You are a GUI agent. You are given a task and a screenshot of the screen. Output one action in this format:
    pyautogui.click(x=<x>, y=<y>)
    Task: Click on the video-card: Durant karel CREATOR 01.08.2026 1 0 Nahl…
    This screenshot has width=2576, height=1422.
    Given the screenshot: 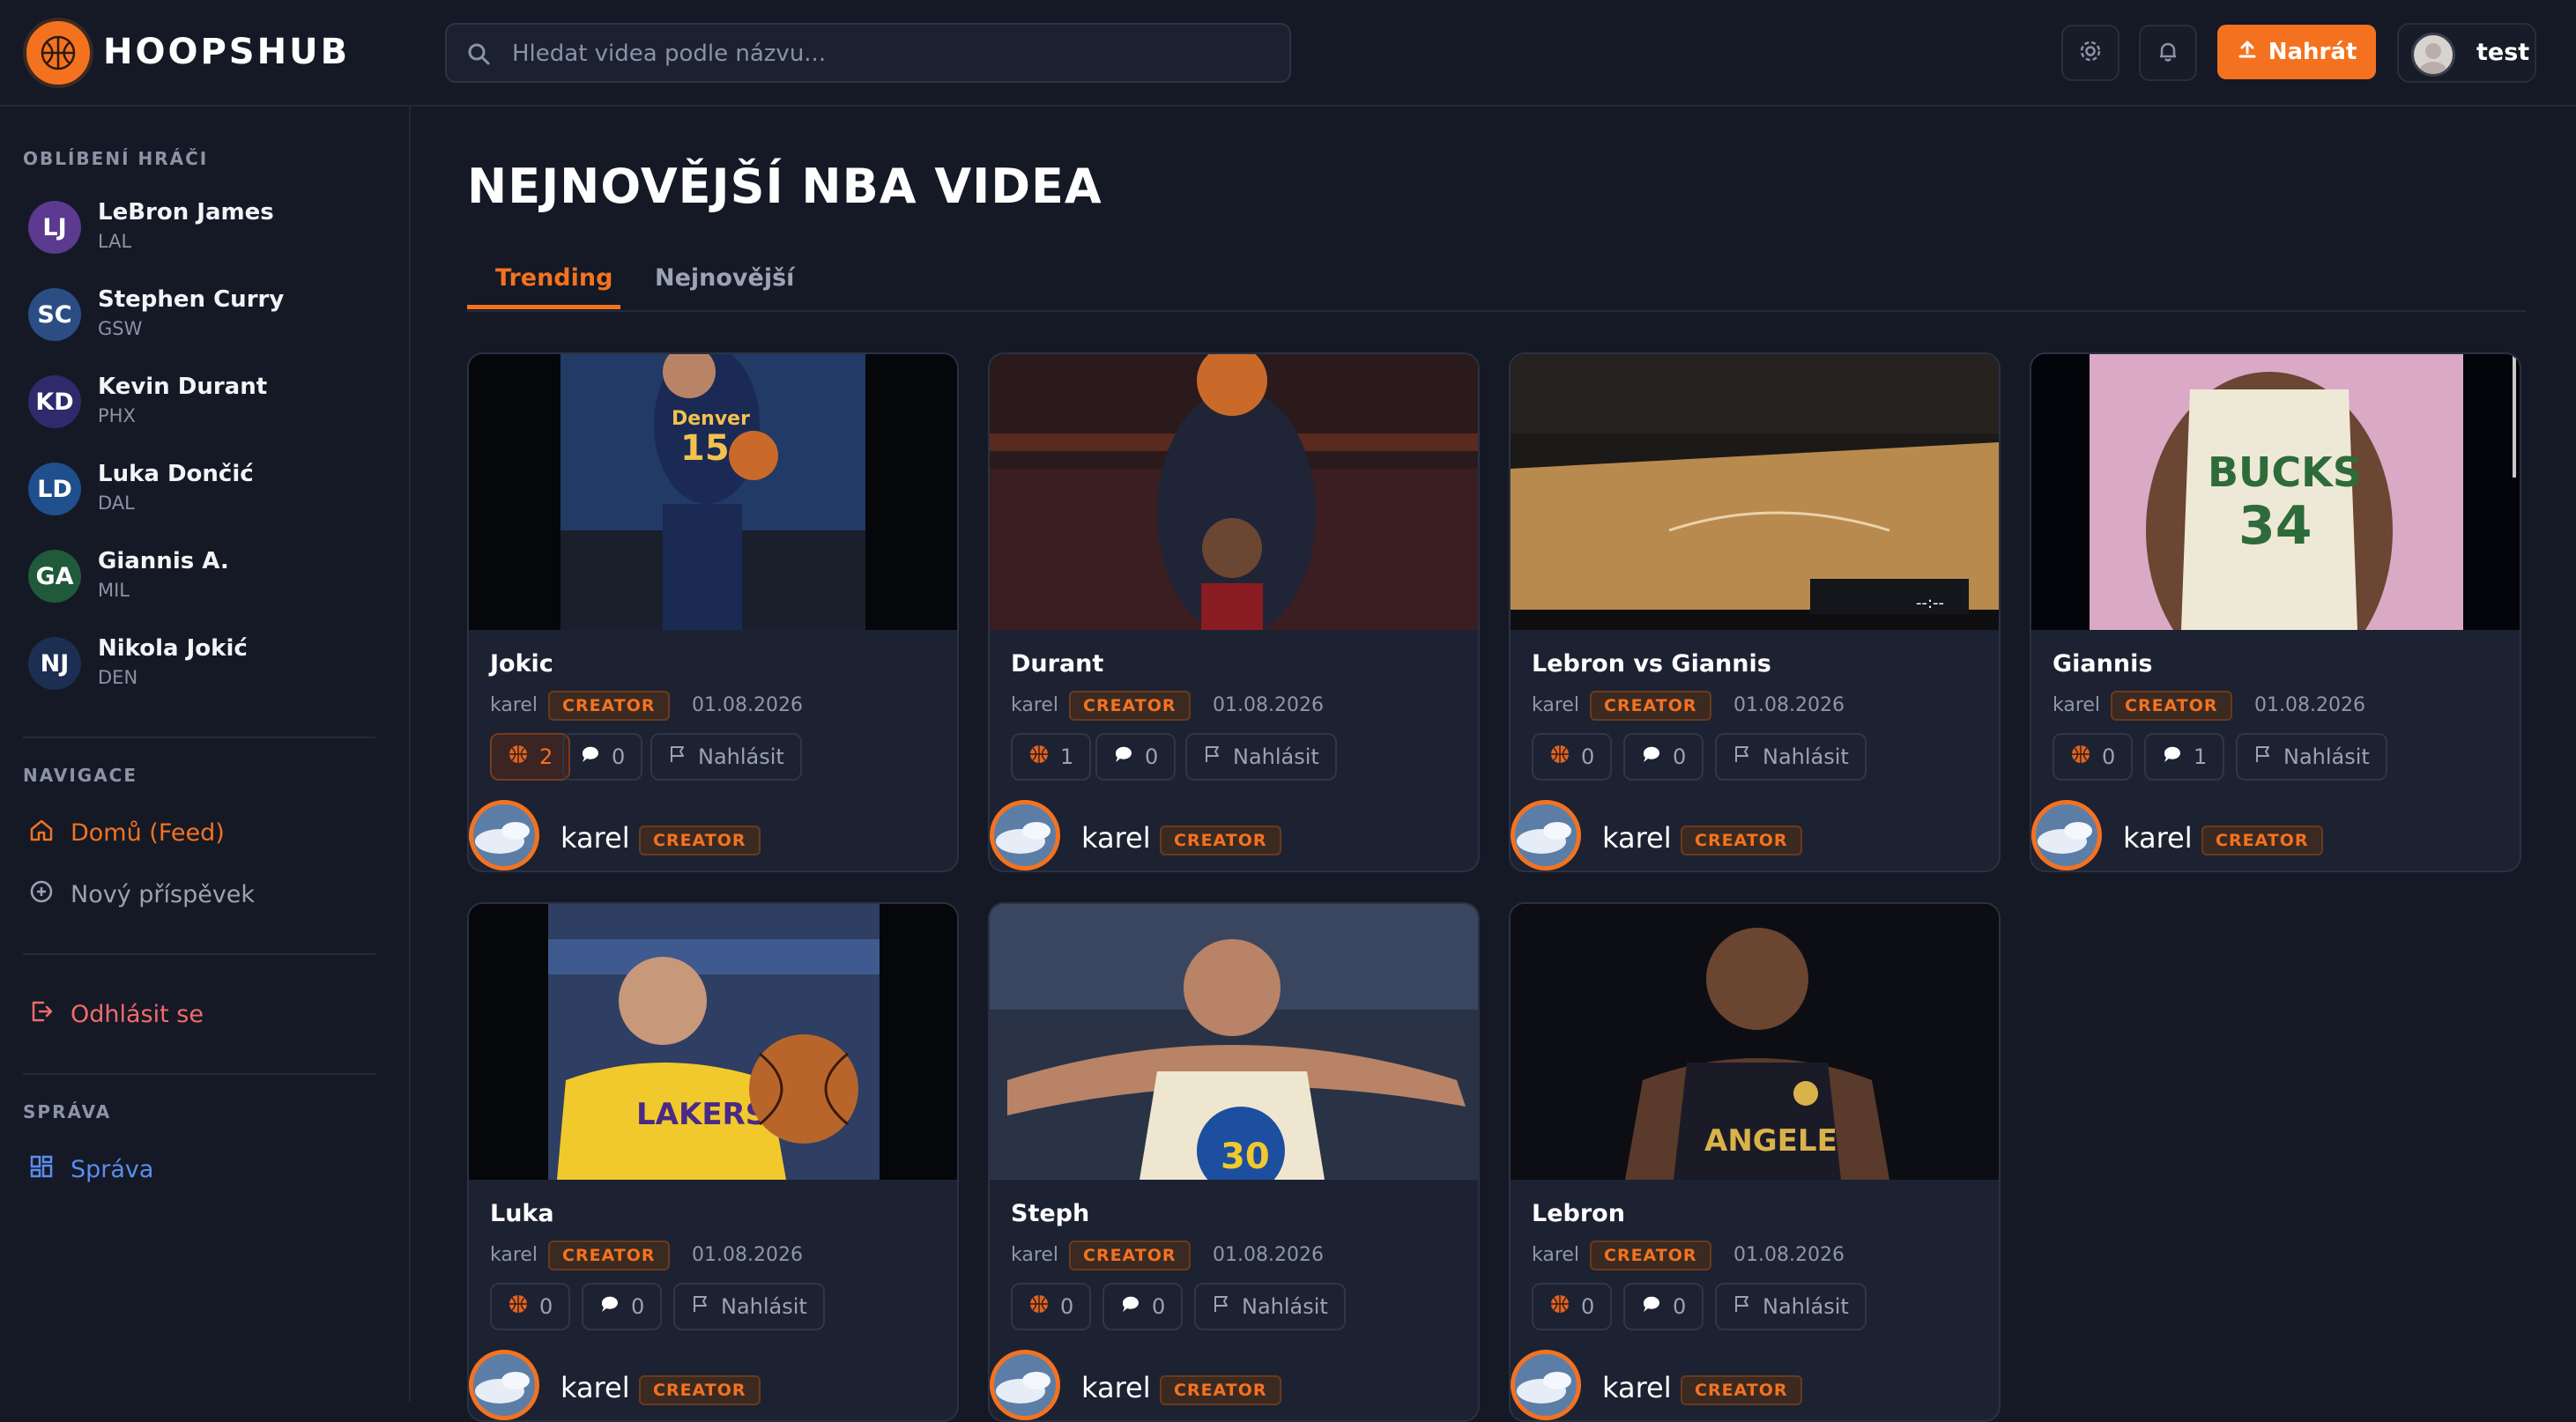 What is the action you would take?
    pyautogui.click(x=1234, y=612)
    